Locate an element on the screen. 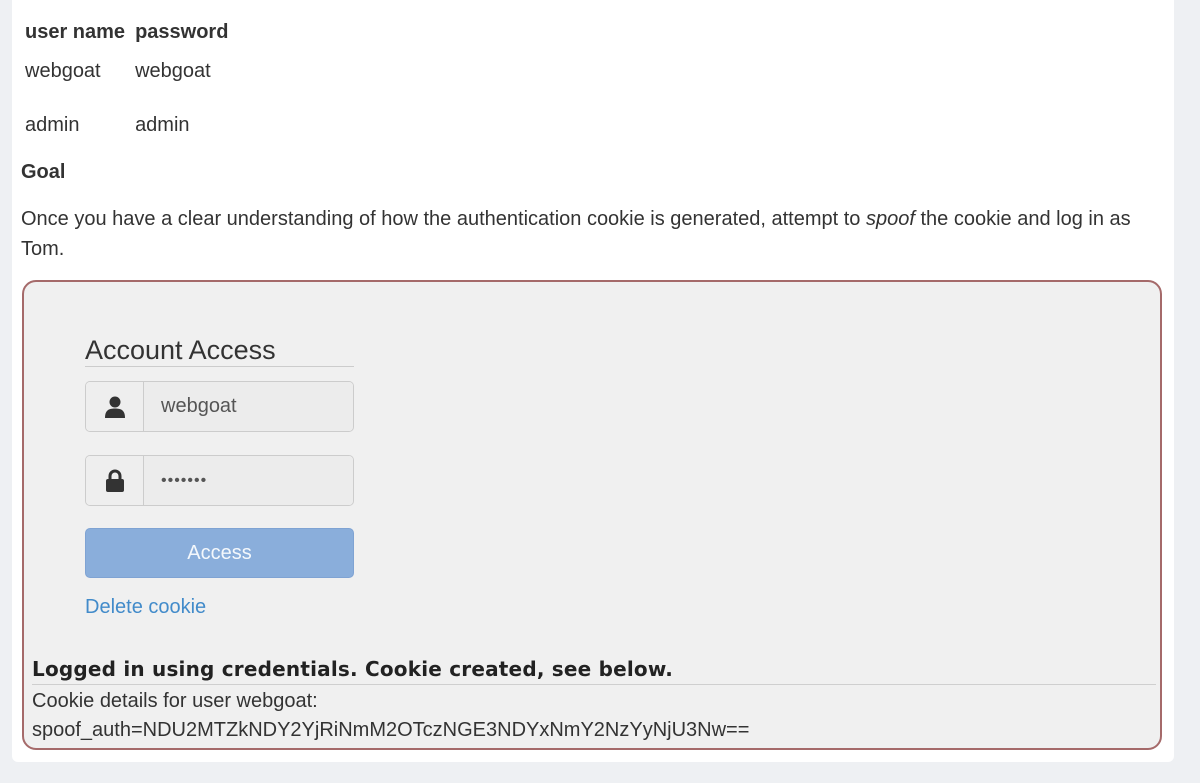  table-row: webgoat webgoat is located at coordinates (131, 71).